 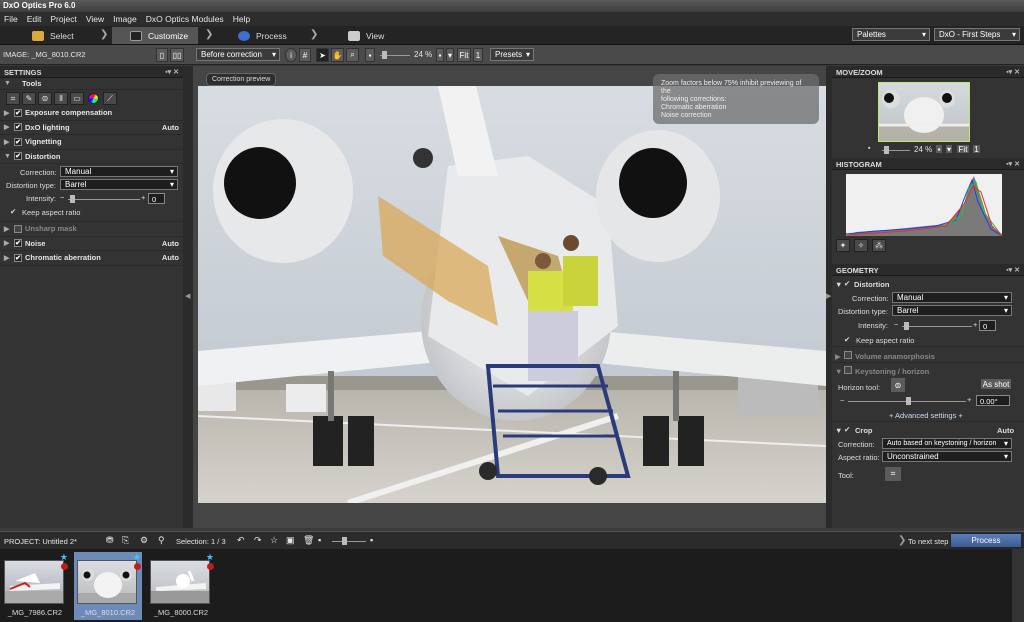 I want to click on compare-view-icon: ▯▯, so click(x=177, y=55).